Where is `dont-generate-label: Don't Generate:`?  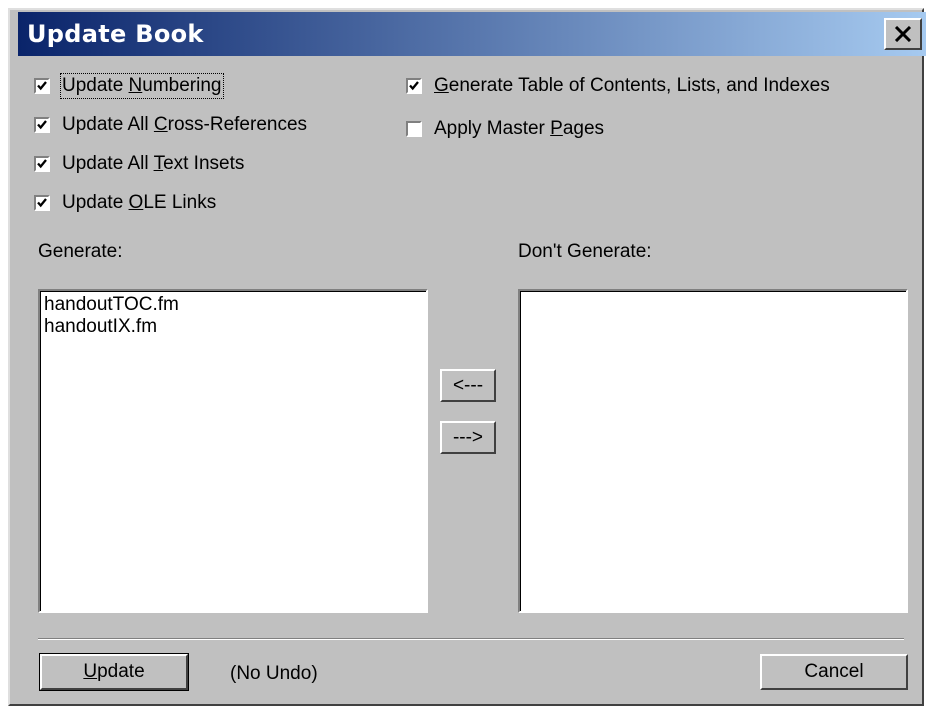
dont-generate-label: Don't Generate: is located at coordinates (585, 251).